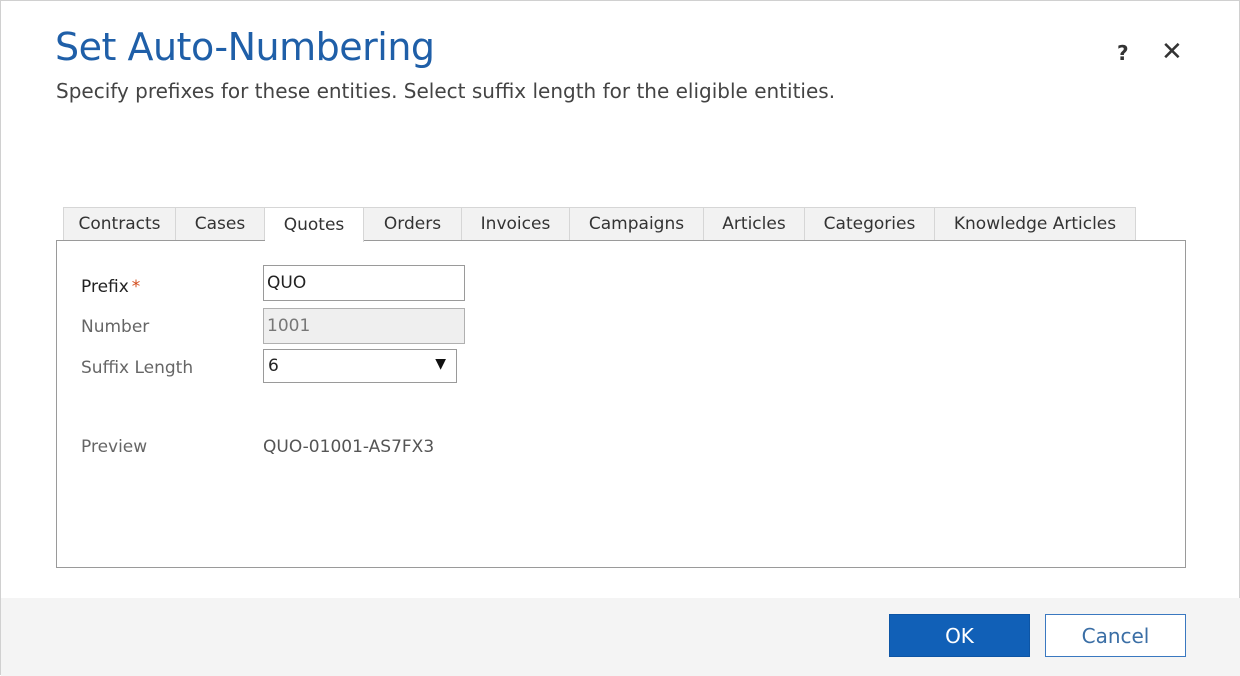  Describe the element at coordinates (245, 47) in the screenshot. I see `dialog-title: Set Auto-Numbering` at that location.